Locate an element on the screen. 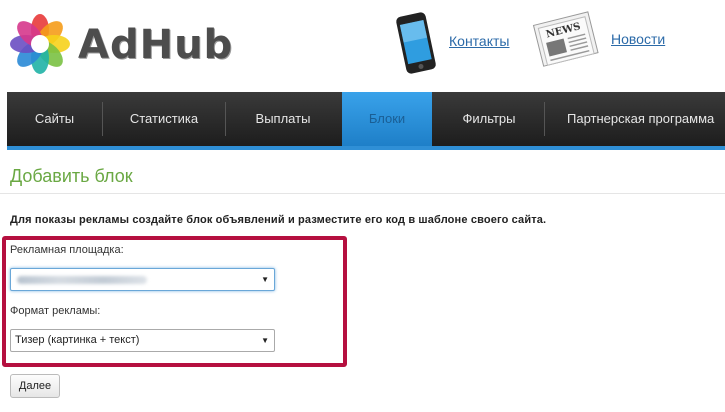 The image size is (725, 412). adhub-logo-icon is located at coordinates (40, 44).